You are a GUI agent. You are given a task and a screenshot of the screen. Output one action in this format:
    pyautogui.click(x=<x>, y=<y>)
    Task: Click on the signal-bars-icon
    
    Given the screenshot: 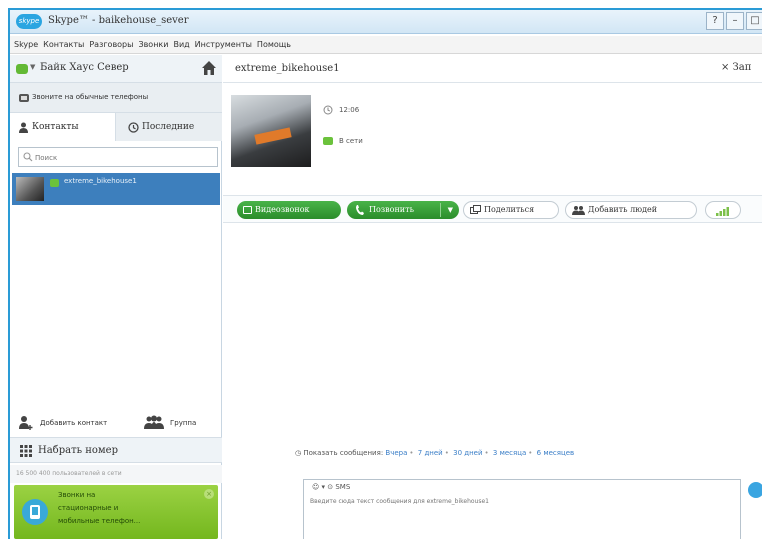 What is the action you would take?
    pyautogui.click(x=722, y=211)
    